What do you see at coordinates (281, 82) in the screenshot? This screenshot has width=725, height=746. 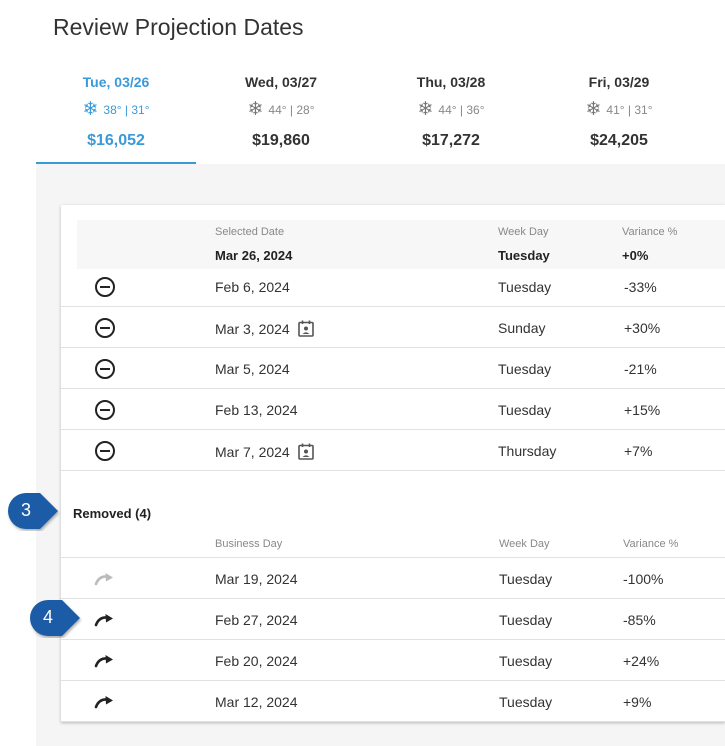 I see `day-tab-label: Wed, 03/27` at bounding box center [281, 82].